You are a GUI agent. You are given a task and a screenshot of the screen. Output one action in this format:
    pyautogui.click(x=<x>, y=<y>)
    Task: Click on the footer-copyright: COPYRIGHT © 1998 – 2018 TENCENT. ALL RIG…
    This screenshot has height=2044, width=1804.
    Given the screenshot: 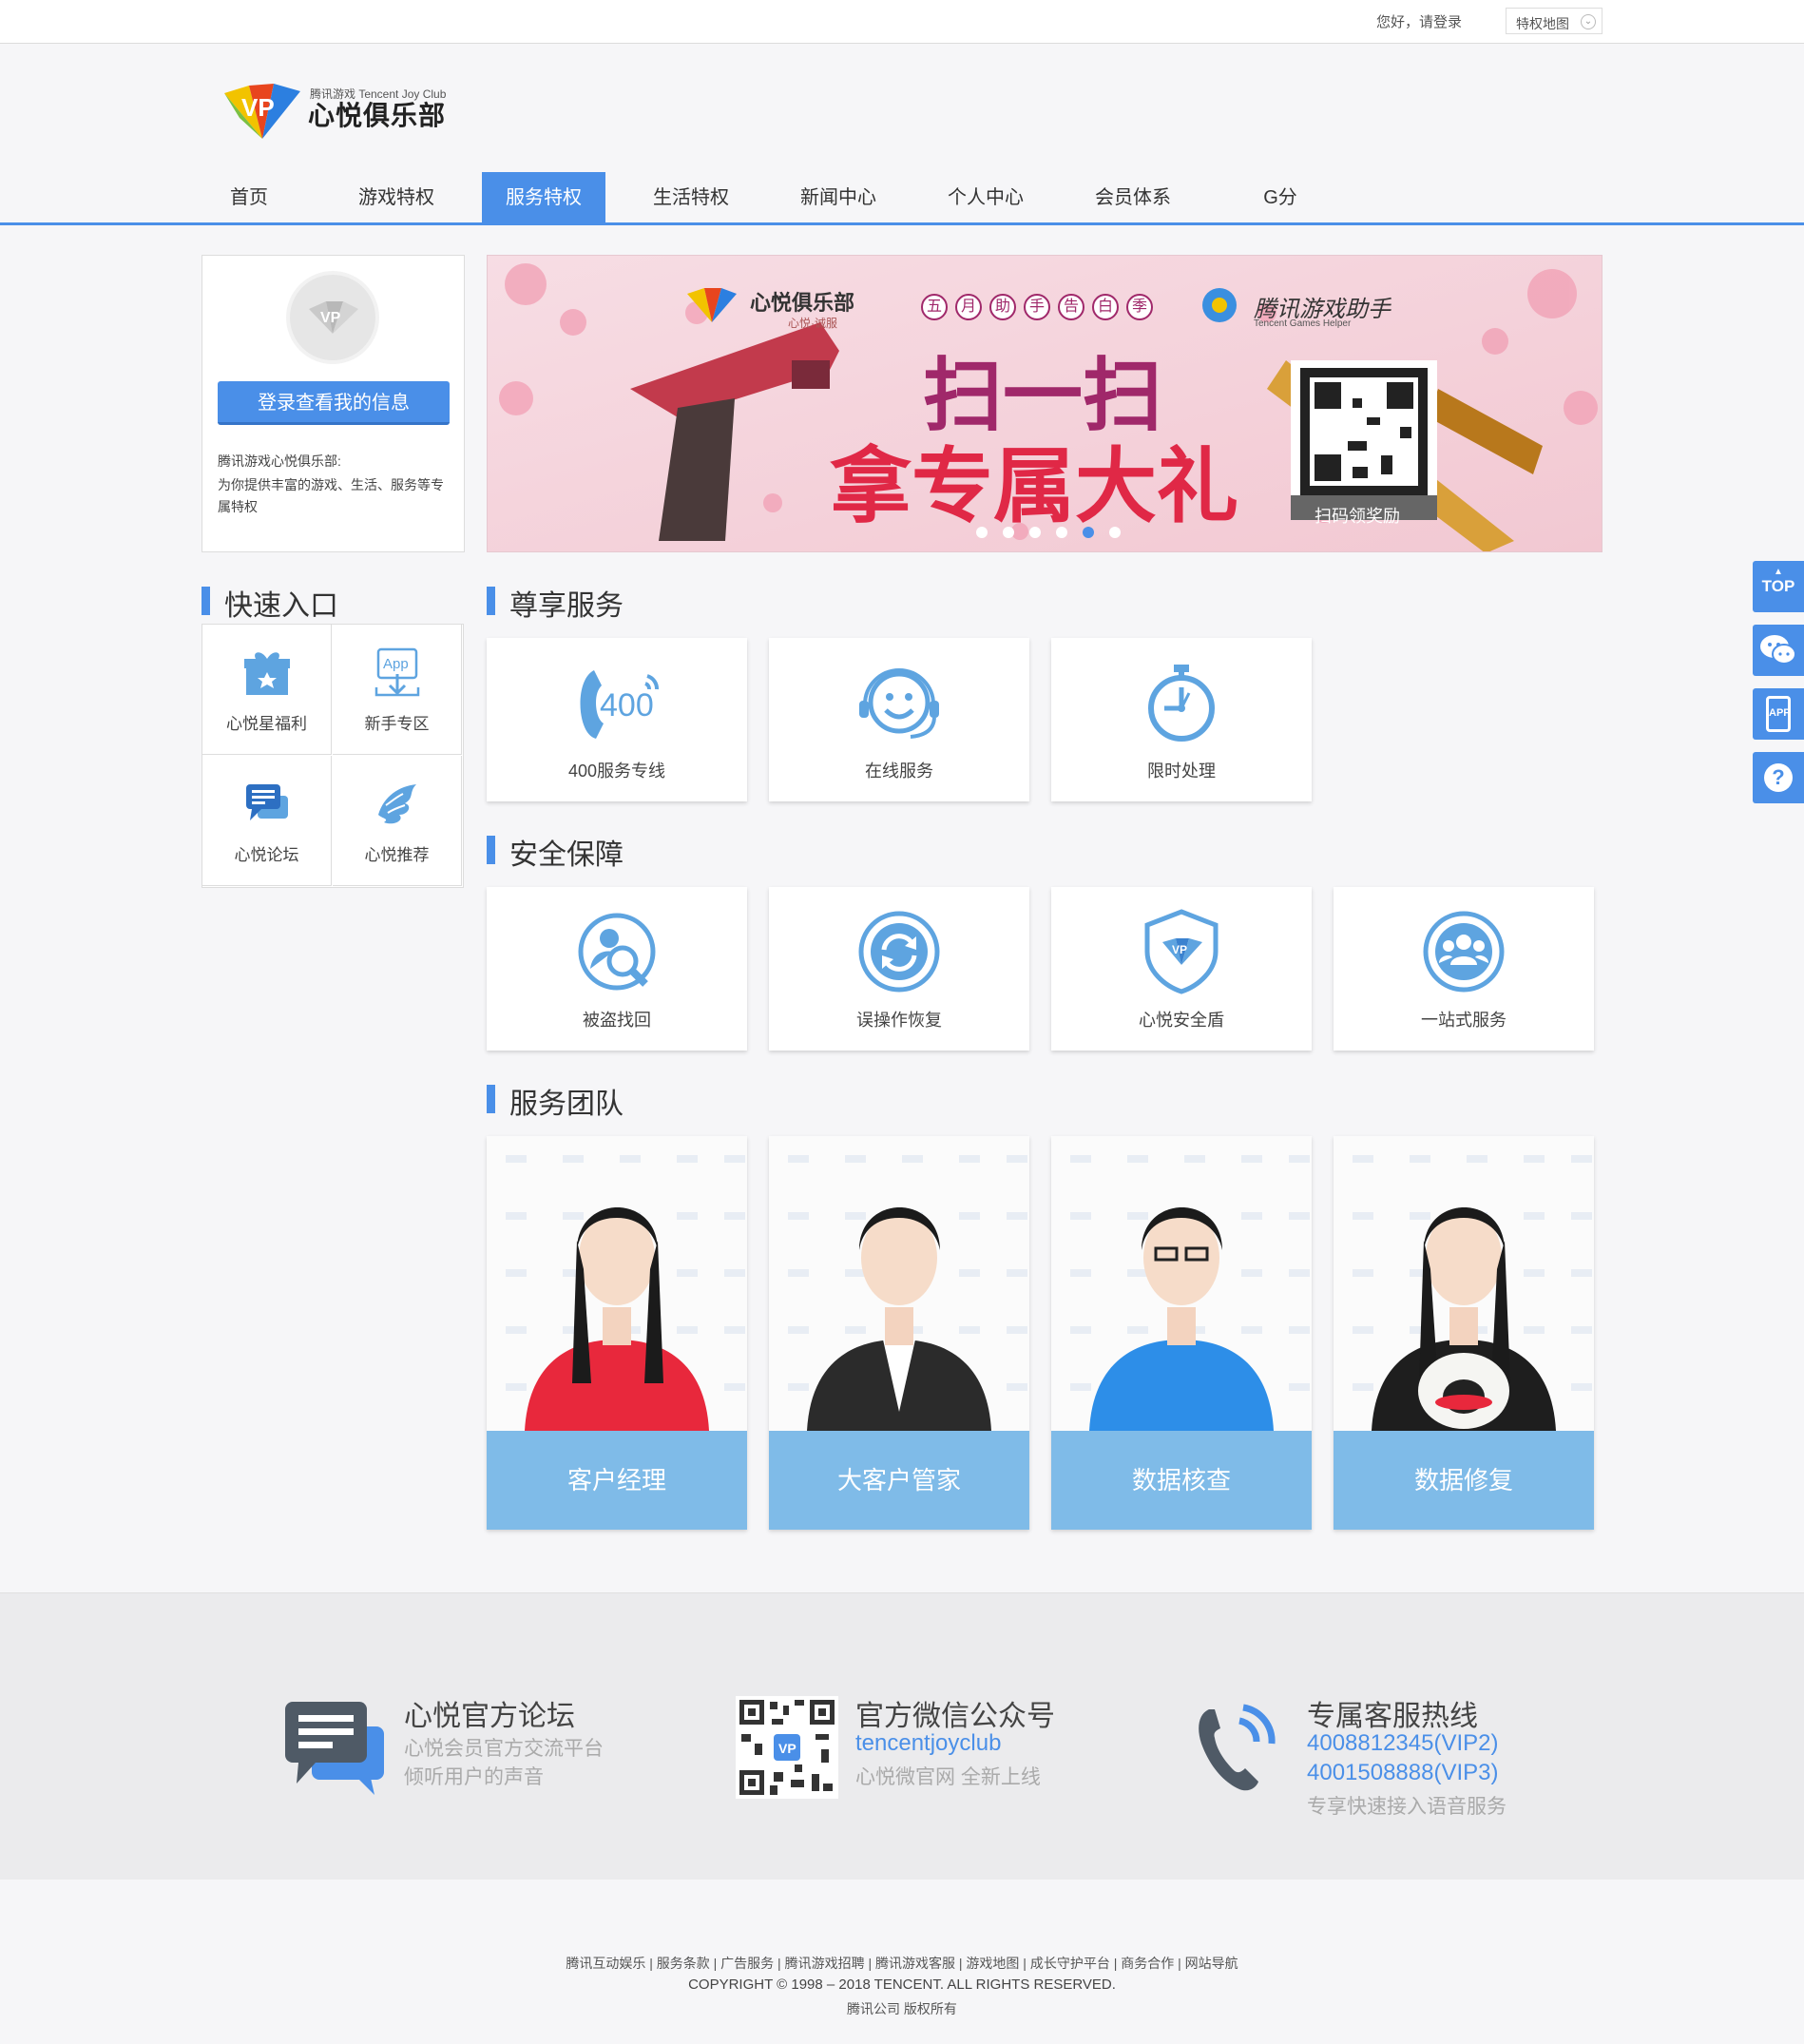 What is the action you would take?
    pyautogui.click(x=902, y=1985)
    